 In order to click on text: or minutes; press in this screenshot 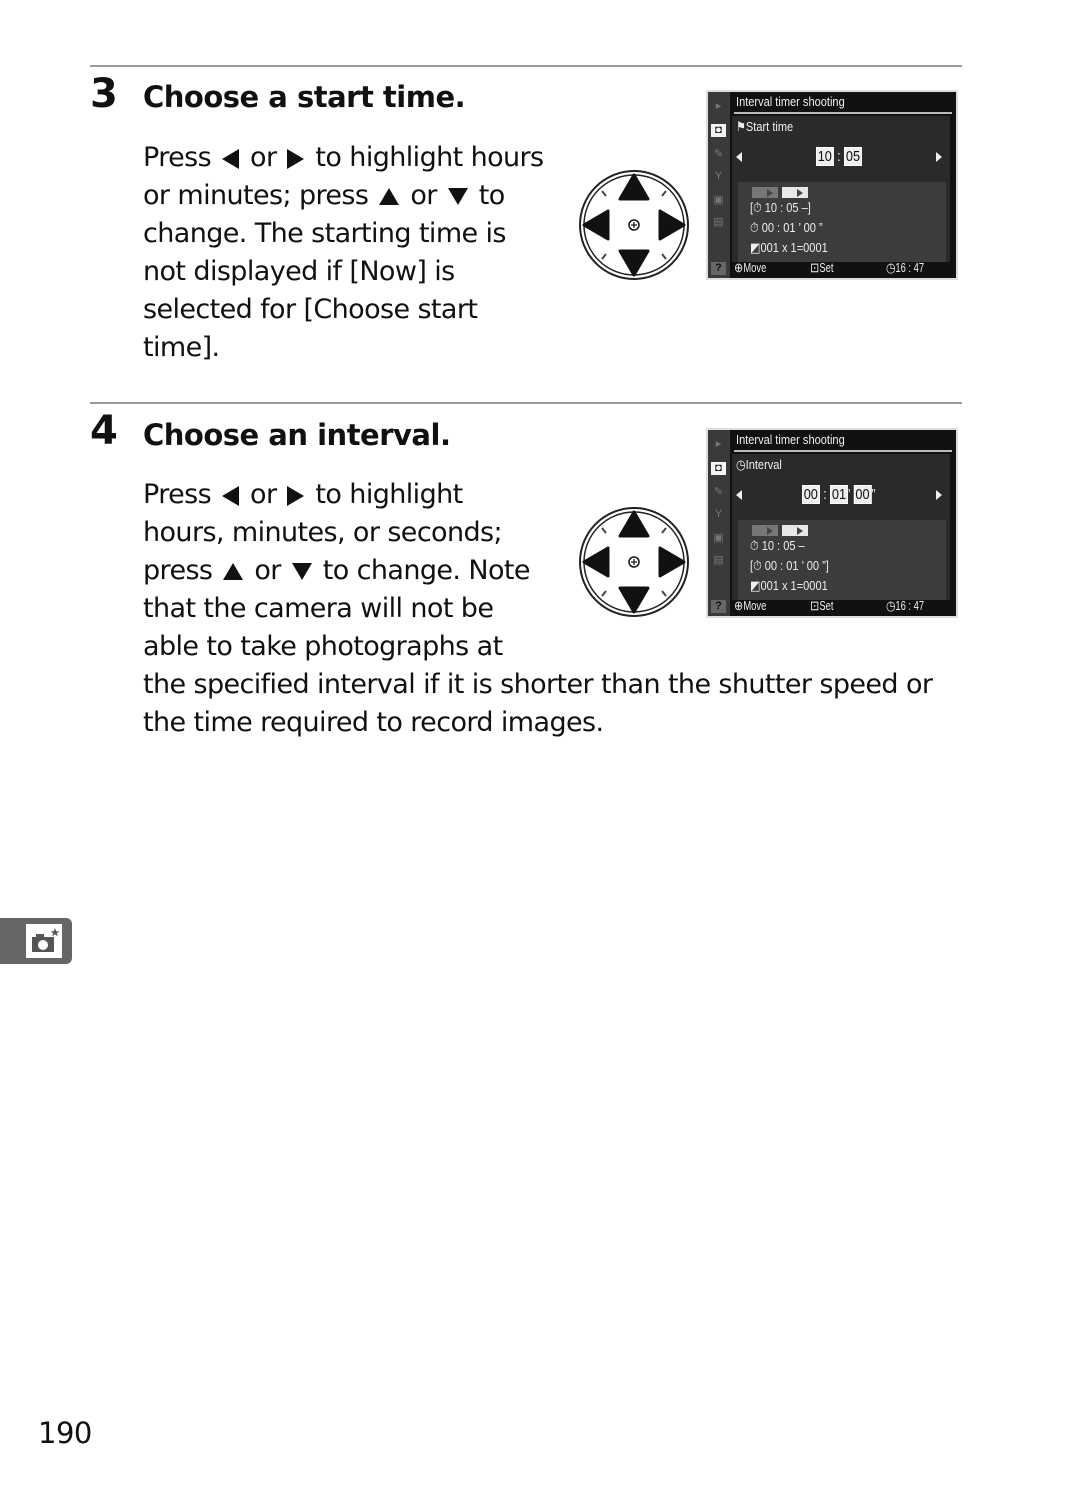, I will do `click(256, 195)`.